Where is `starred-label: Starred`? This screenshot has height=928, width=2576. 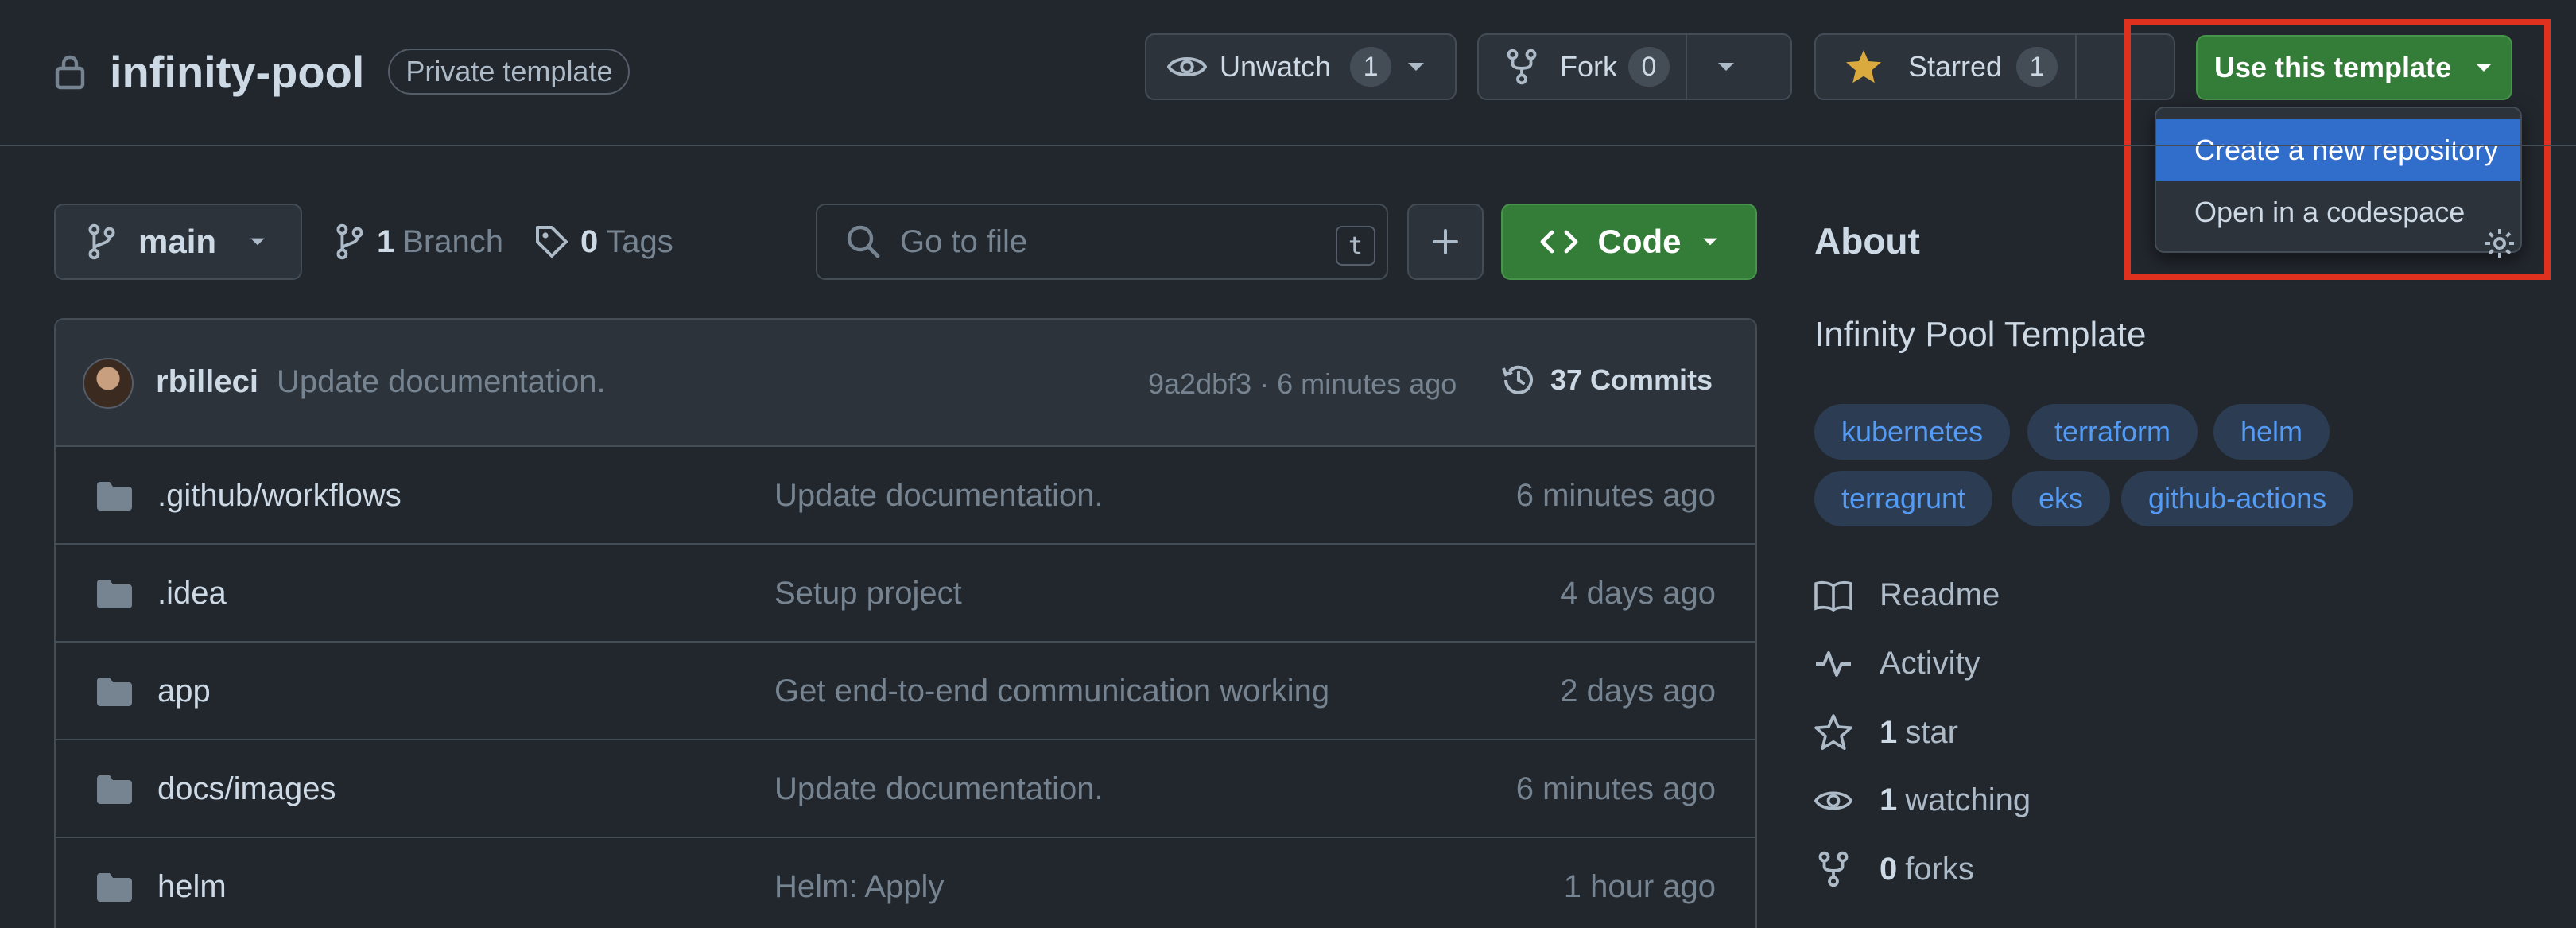 starred-label: Starred is located at coordinates (1955, 66).